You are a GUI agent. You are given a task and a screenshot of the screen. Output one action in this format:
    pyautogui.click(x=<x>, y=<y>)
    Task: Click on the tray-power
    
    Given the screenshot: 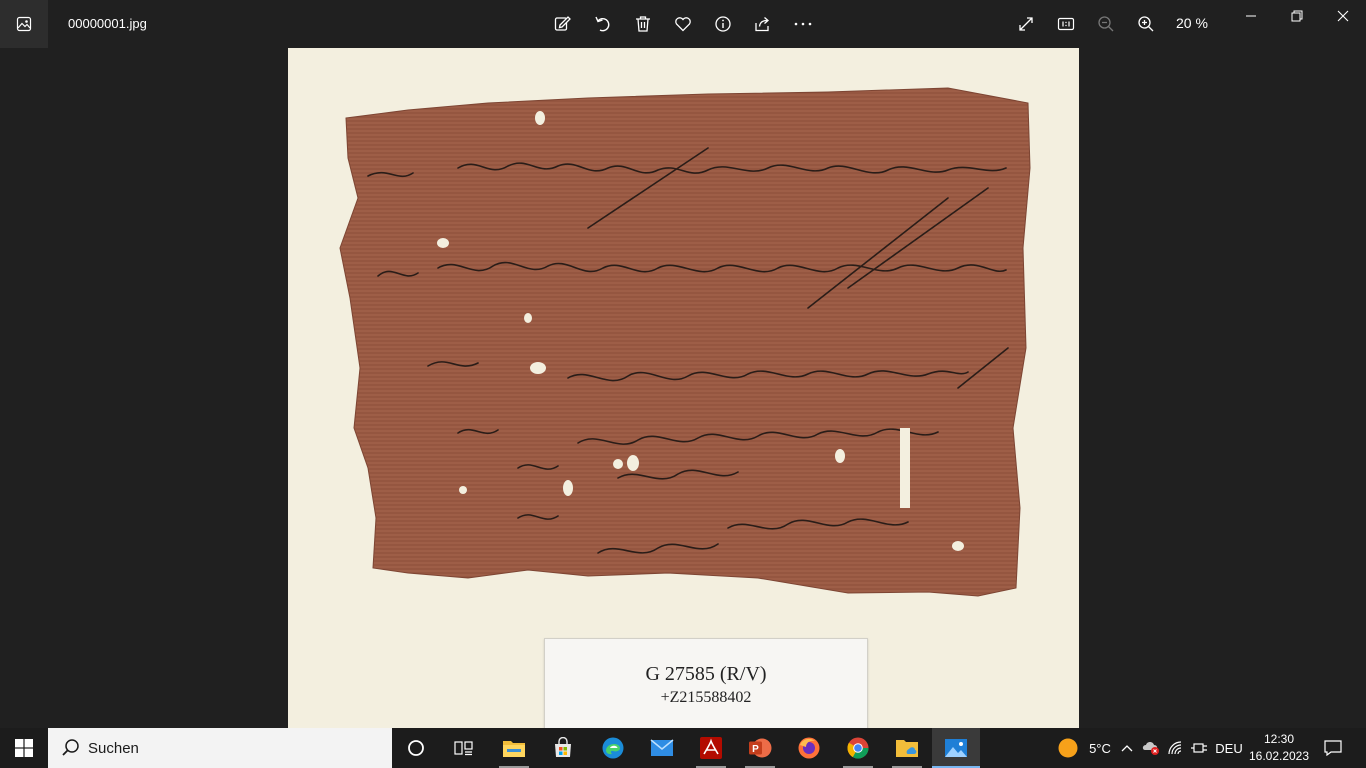 What is the action you would take?
    pyautogui.click(x=1199, y=748)
    